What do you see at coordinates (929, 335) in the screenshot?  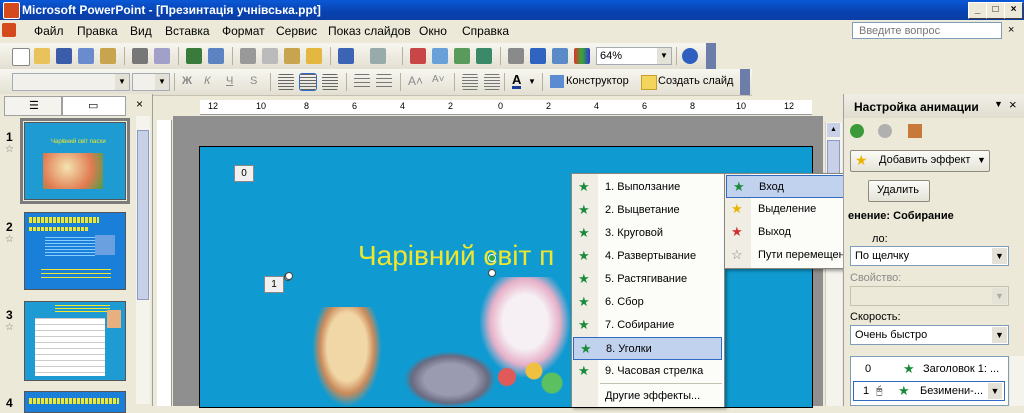 I see `speed-select: Очень быстро ▼` at bounding box center [929, 335].